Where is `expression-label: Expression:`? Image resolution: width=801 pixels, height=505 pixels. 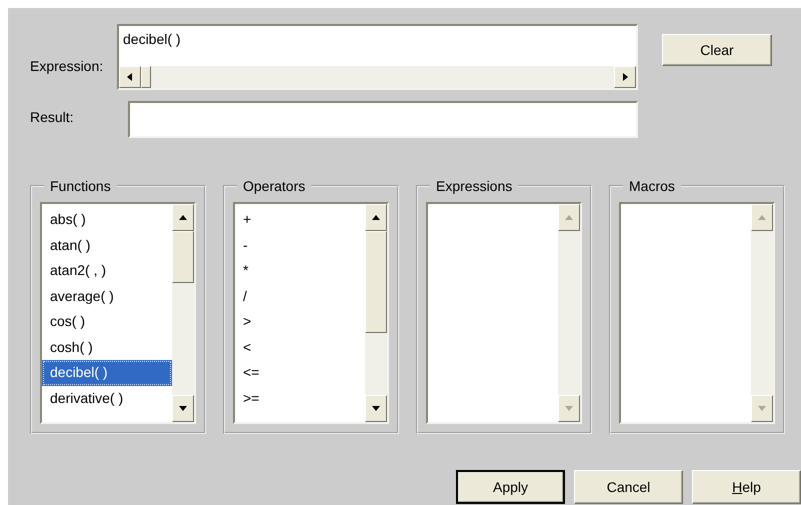 expression-label: Expression: is located at coordinates (67, 66).